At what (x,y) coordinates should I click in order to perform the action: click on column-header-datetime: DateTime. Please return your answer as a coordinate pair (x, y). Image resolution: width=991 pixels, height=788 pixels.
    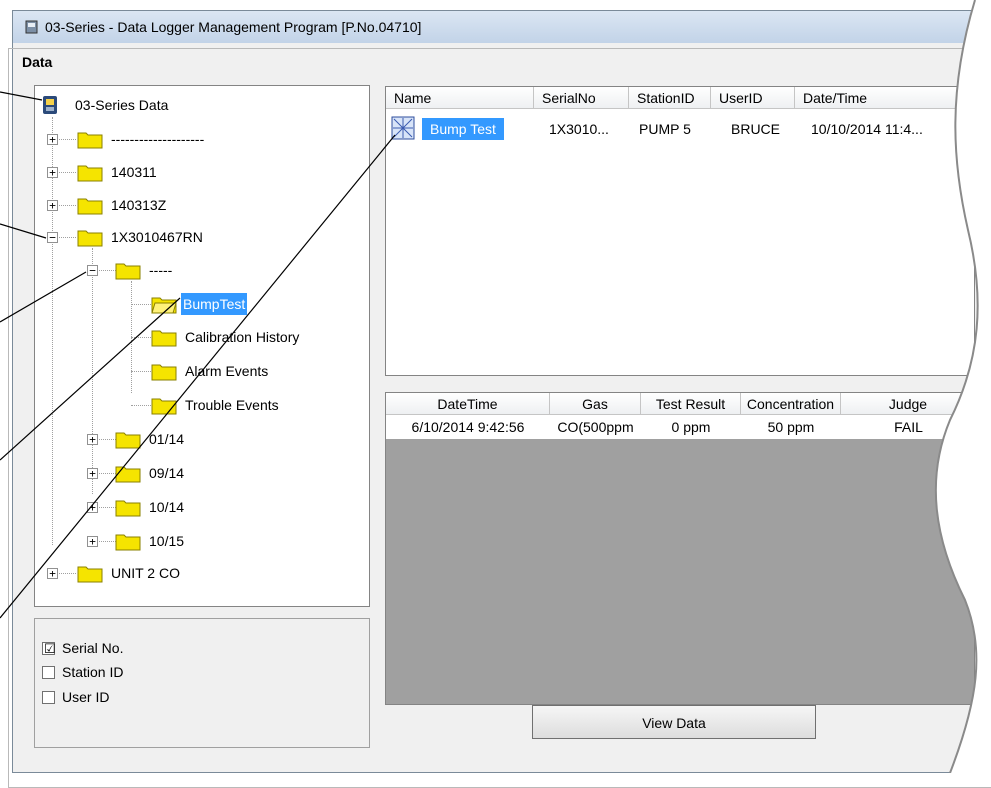
    Looking at the image, I should click on (468, 404).